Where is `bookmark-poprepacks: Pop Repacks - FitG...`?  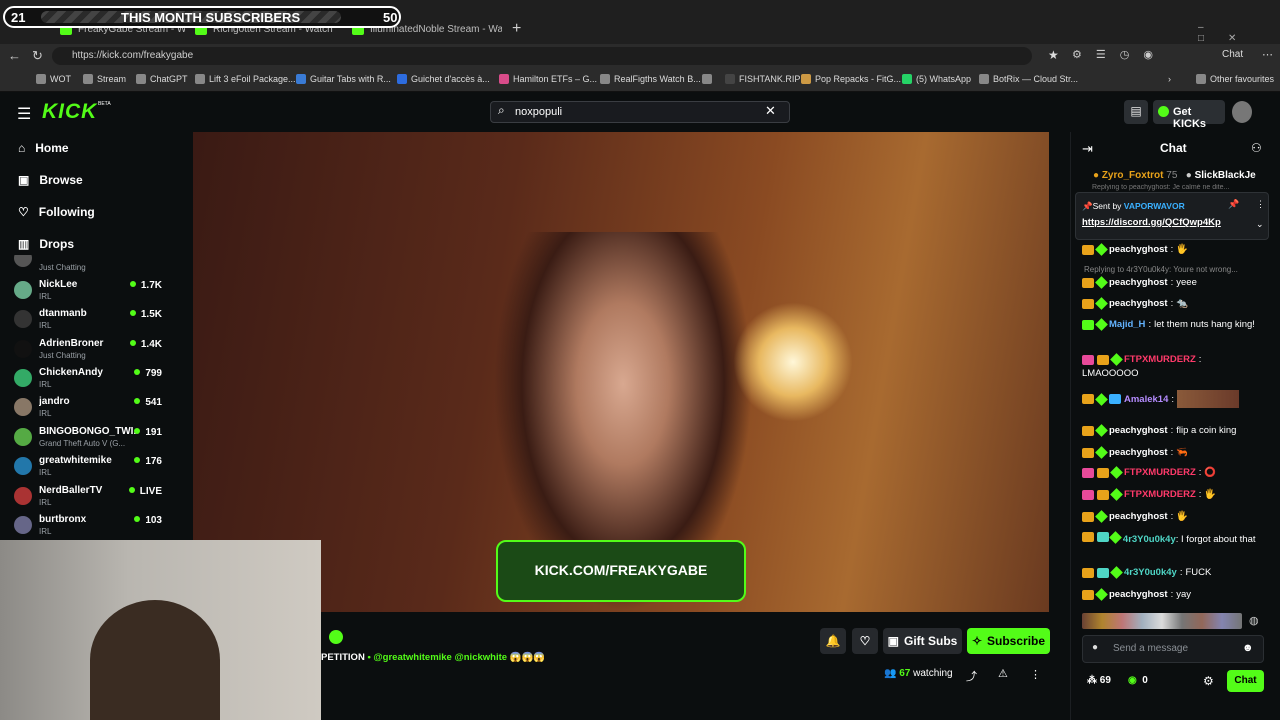
bookmark-poprepacks: Pop Repacks - FitG... is located at coordinates (851, 79).